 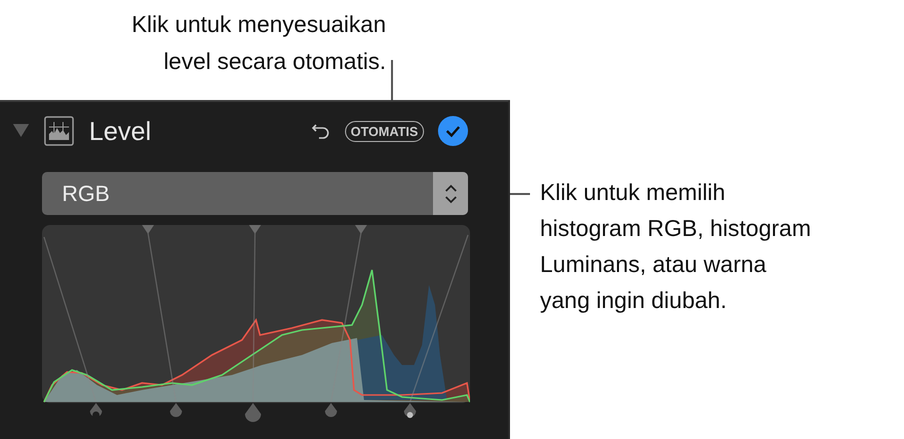 I want to click on disclosure-triangle-icon, so click(x=21, y=131).